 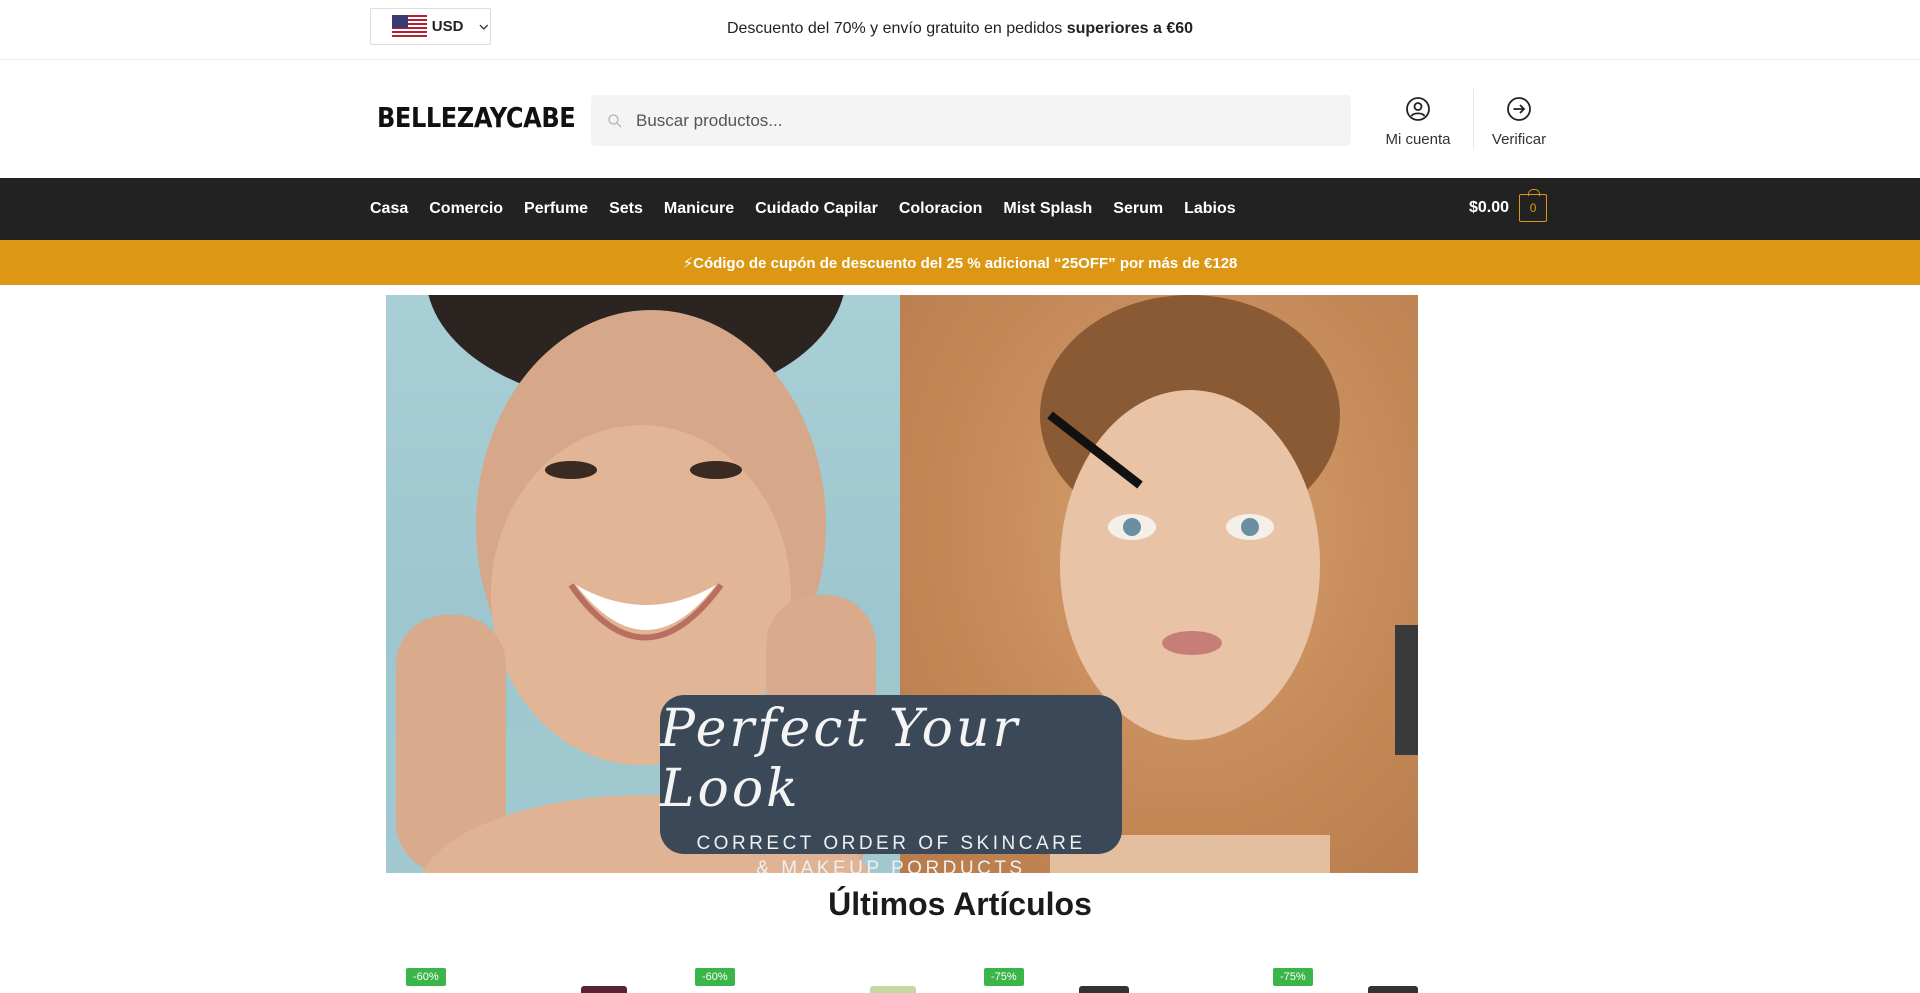 I want to click on nav-item-labios: Labios, so click(x=1210, y=209).